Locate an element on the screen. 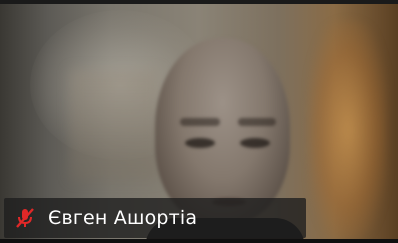  mic-muted-icon is located at coordinates (25, 218).